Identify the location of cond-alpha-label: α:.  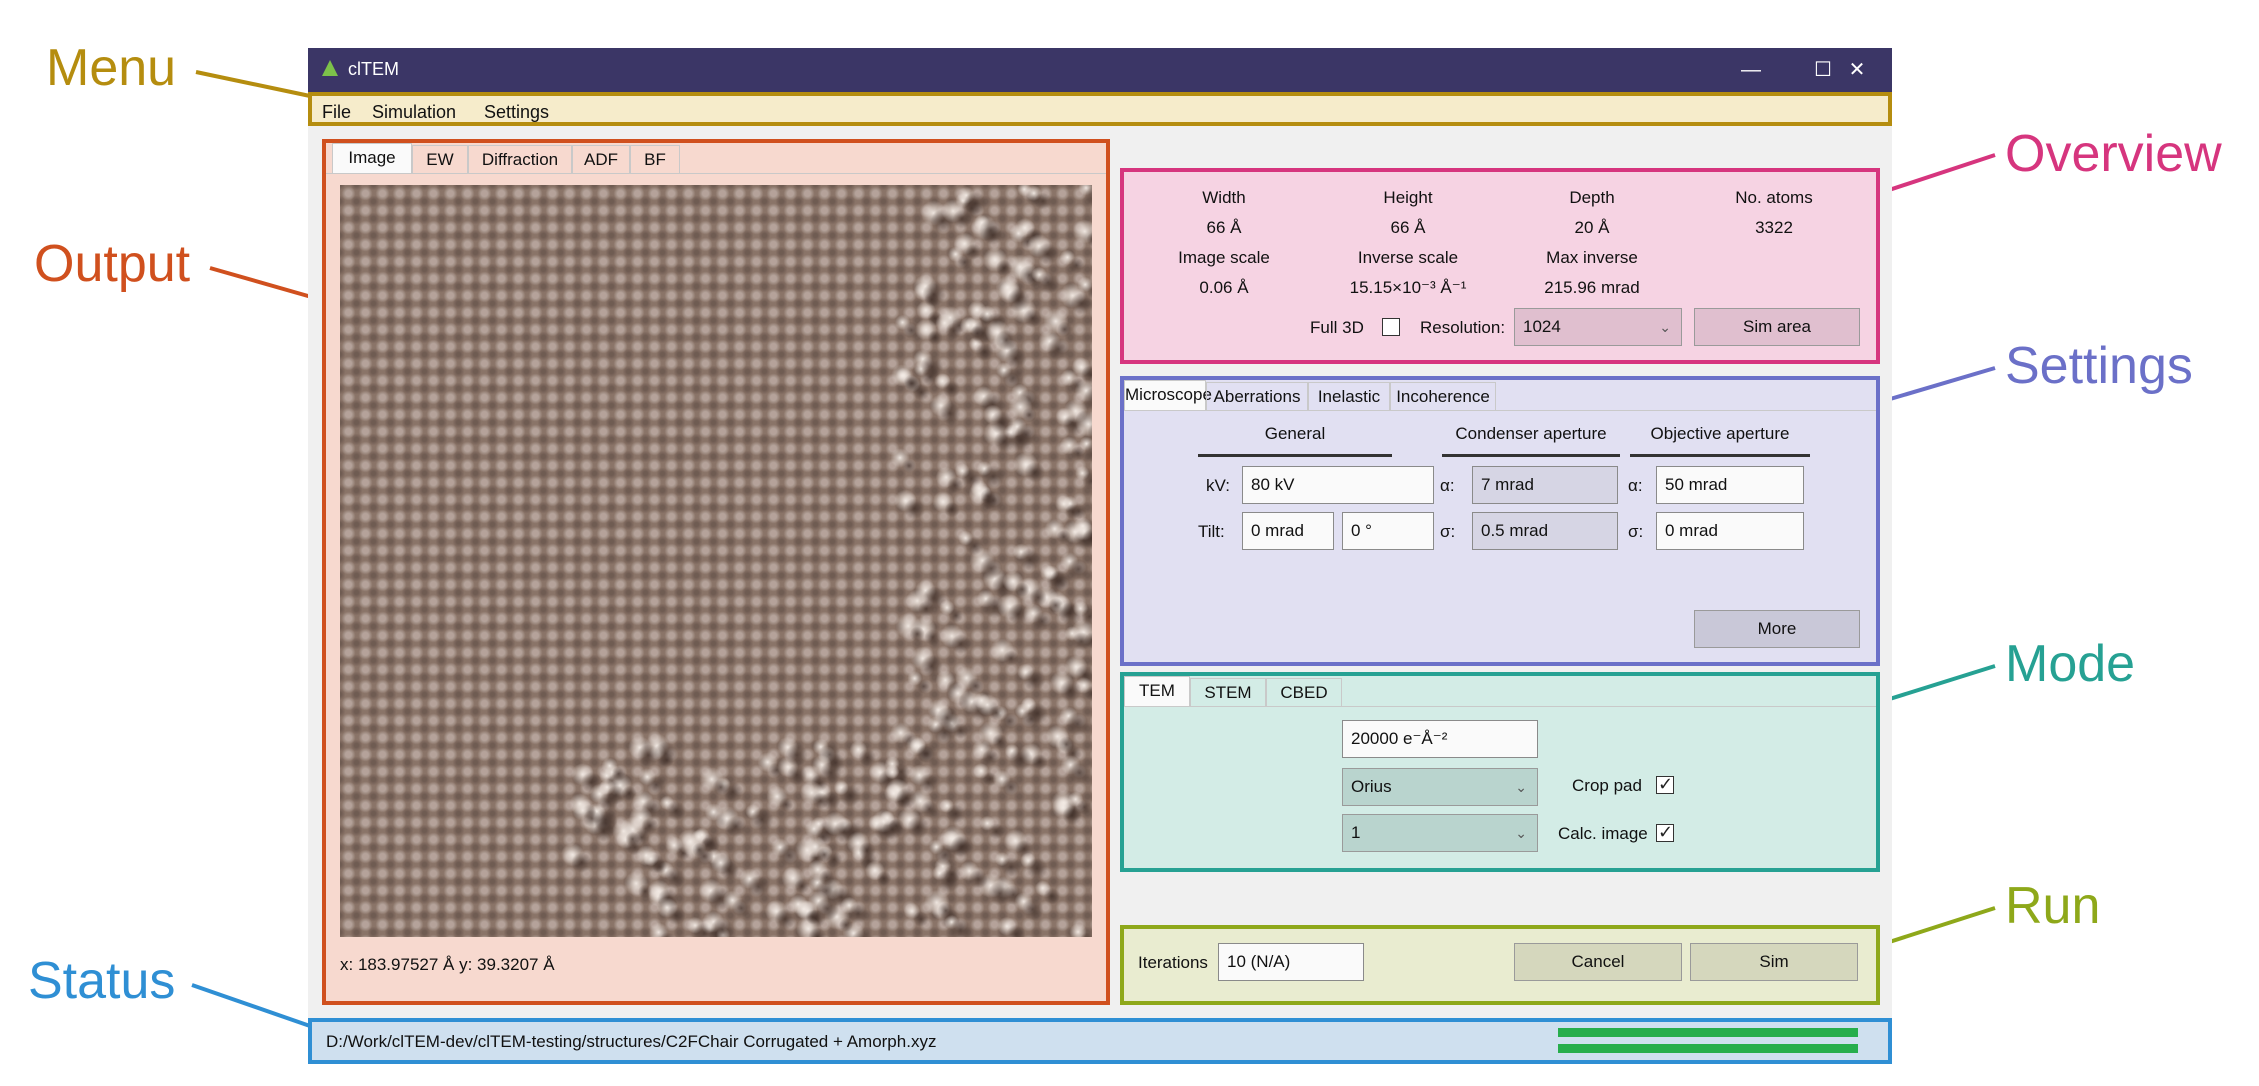
(1447, 485).